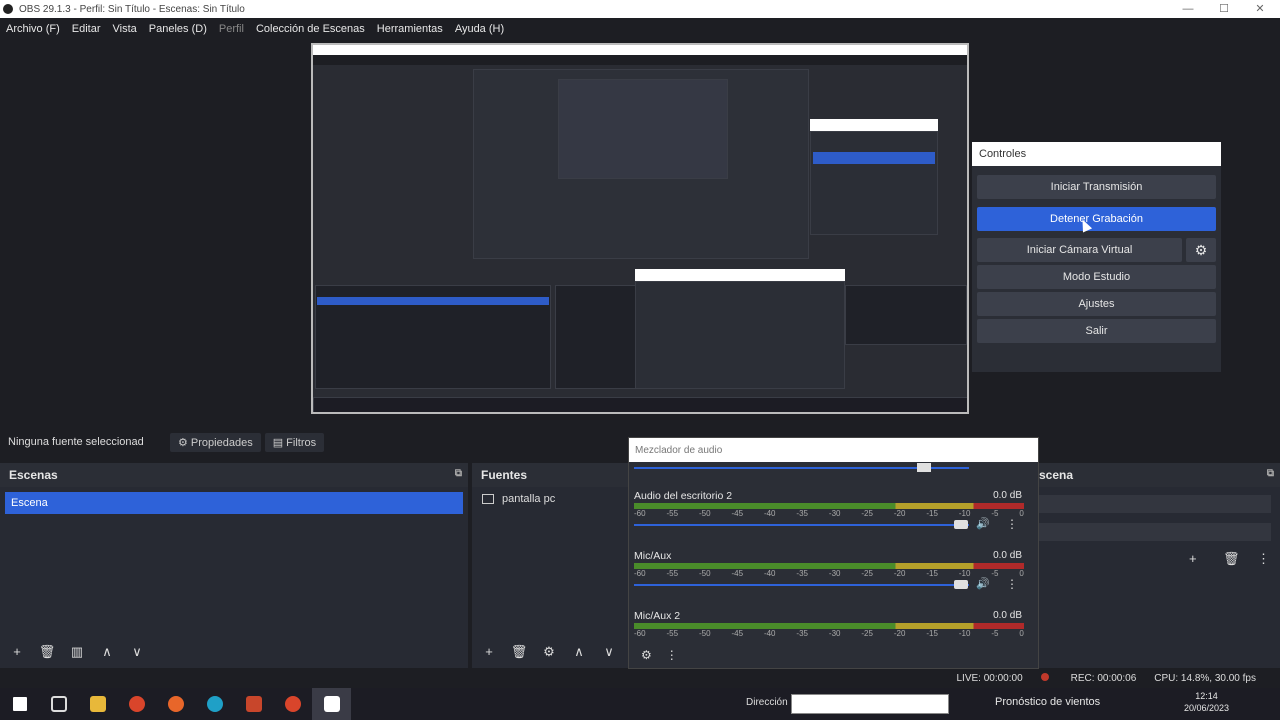 This screenshot has width=1280, height=720. What do you see at coordinates (58, 704) in the screenshot?
I see `task-view-icon` at bounding box center [58, 704].